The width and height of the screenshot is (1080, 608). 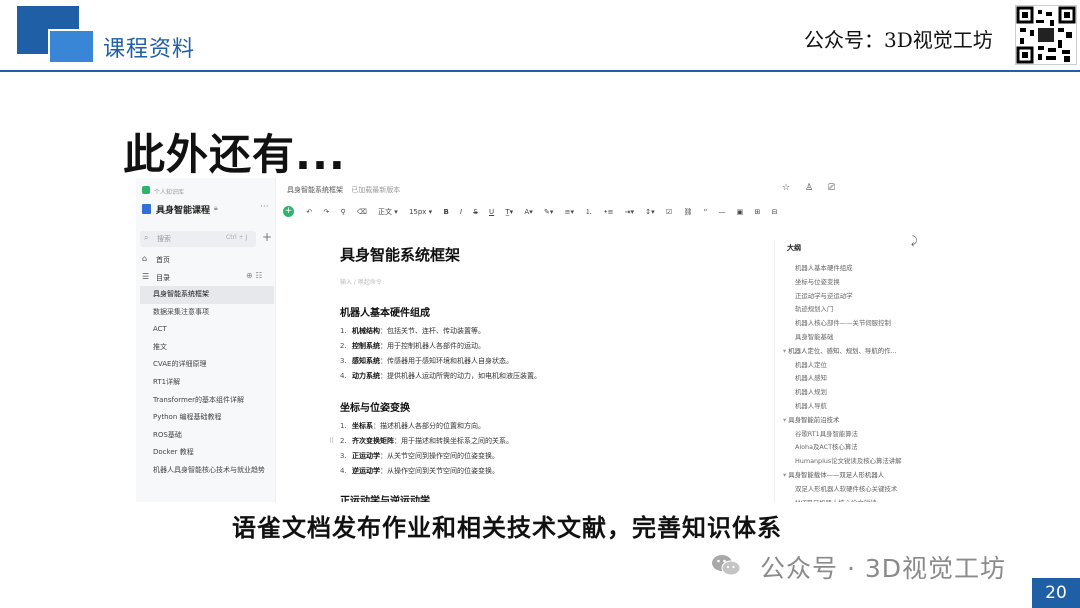 What do you see at coordinates (898, 40) in the screenshot?
I see `public-account-label: 公众号：3D视觉工坊` at bounding box center [898, 40].